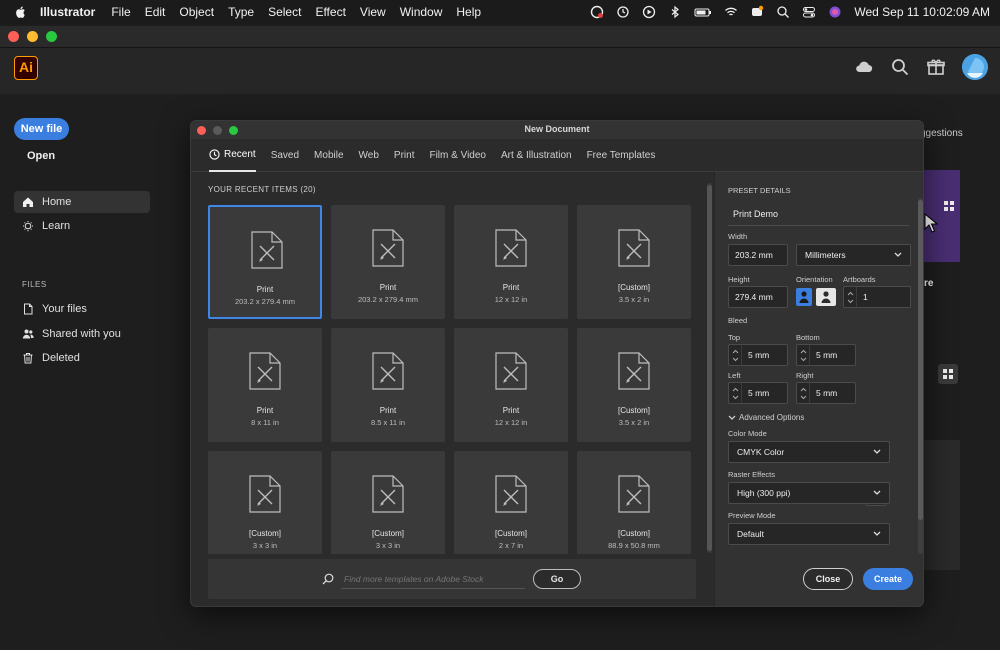  Describe the element at coordinates (877, 297) in the screenshot. I see `artboards-stepper: 1` at that location.